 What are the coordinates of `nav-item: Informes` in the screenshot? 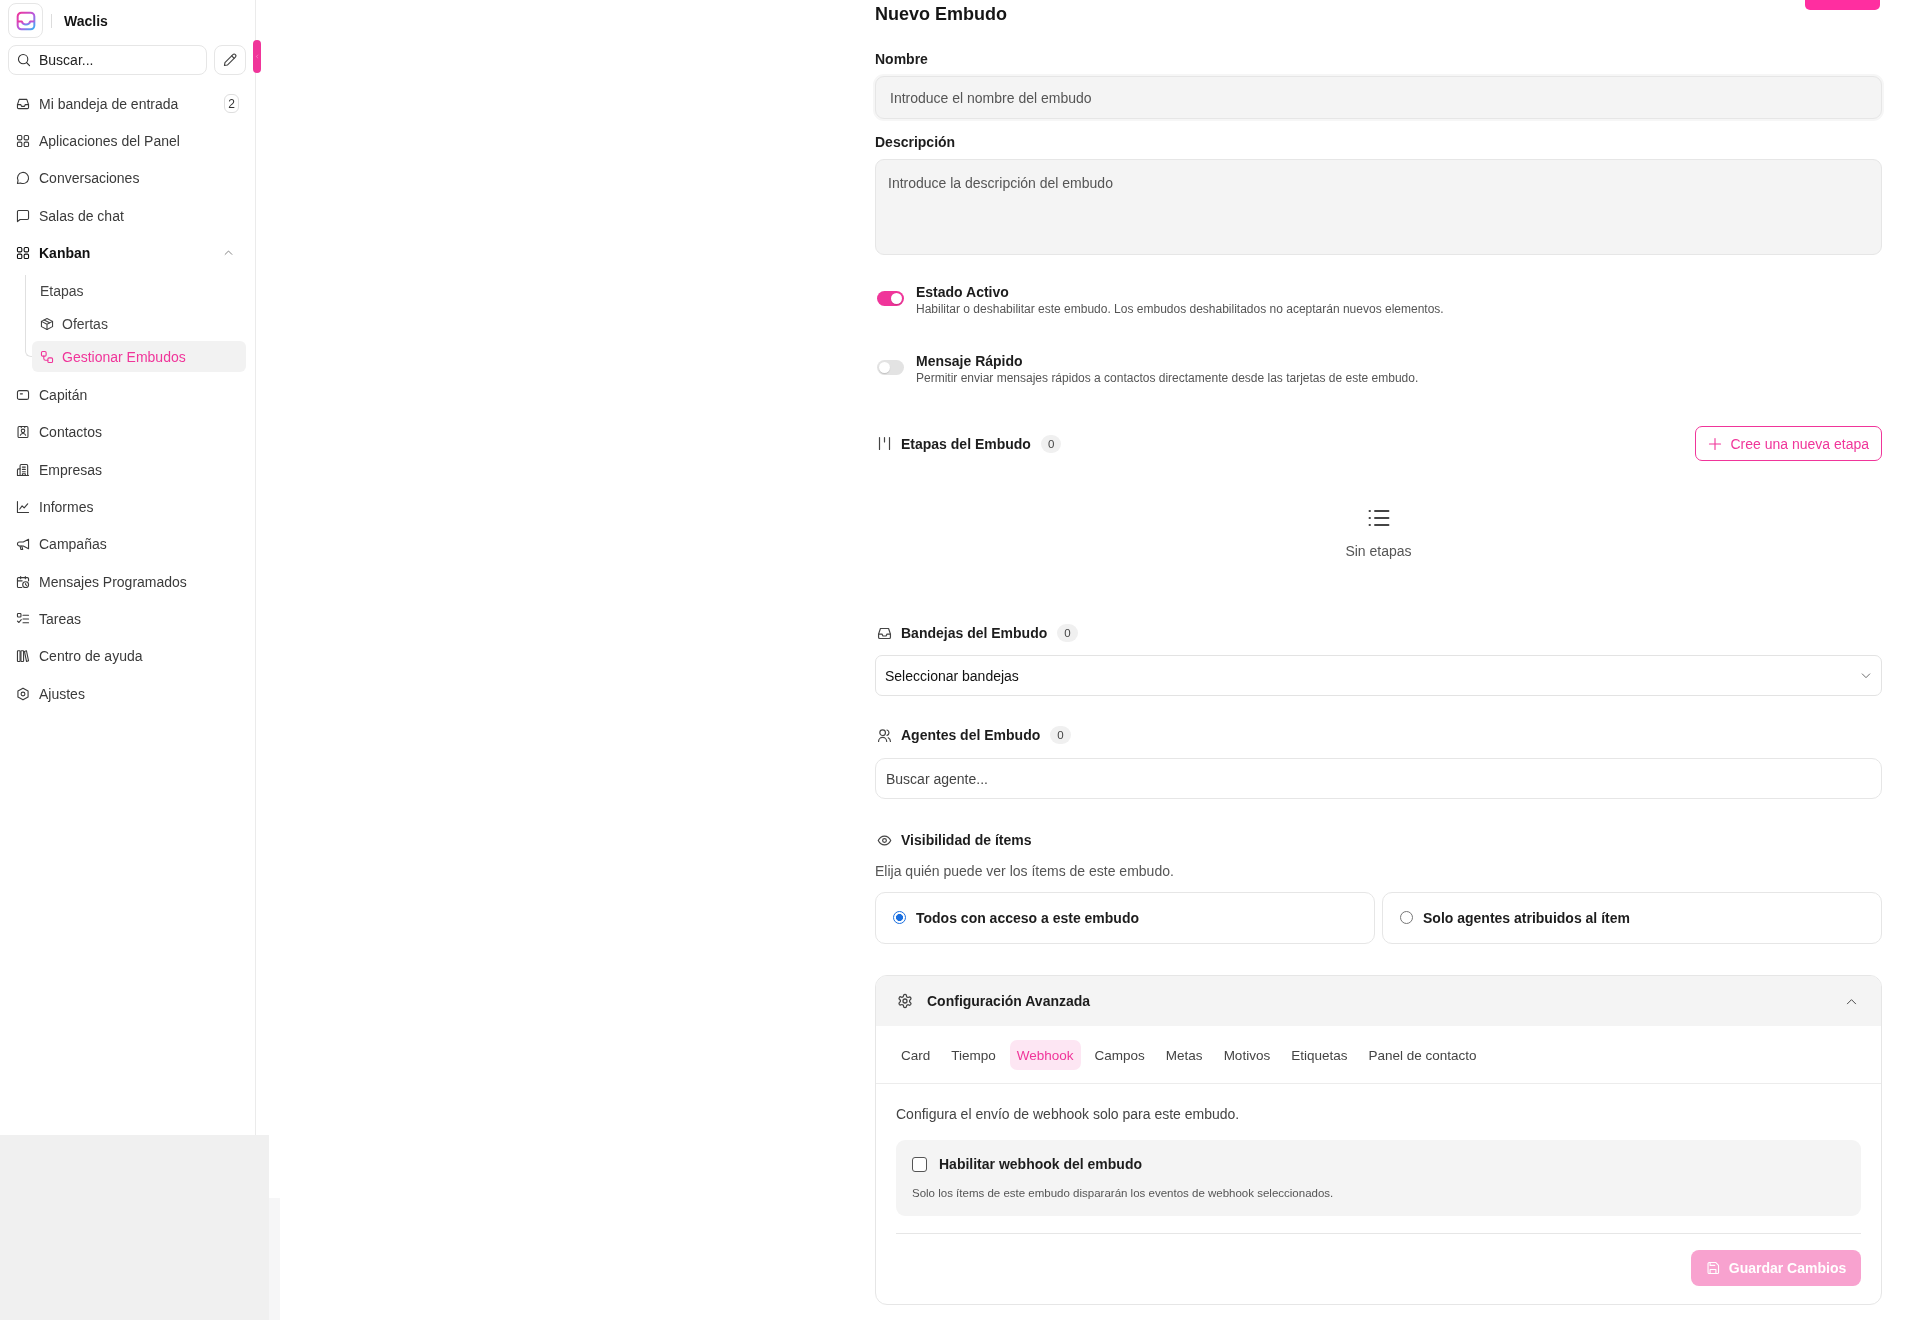 It's located at (127, 507).